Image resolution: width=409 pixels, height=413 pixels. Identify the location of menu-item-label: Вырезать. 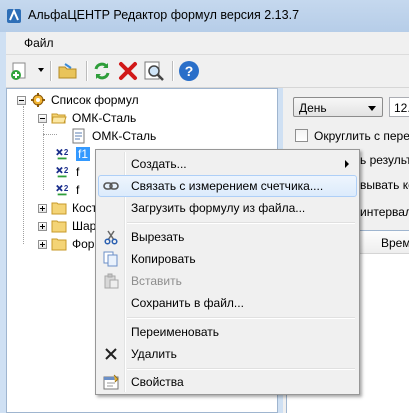
(158, 237).